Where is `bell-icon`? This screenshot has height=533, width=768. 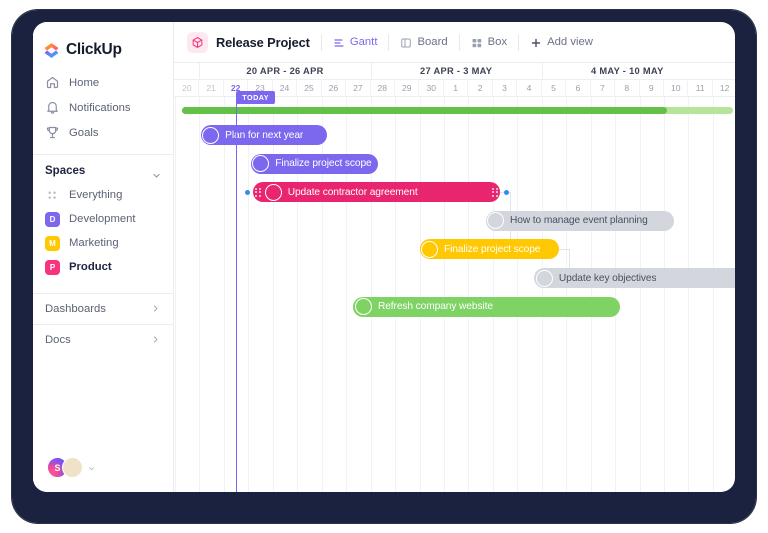 bell-icon is located at coordinates (52, 107).